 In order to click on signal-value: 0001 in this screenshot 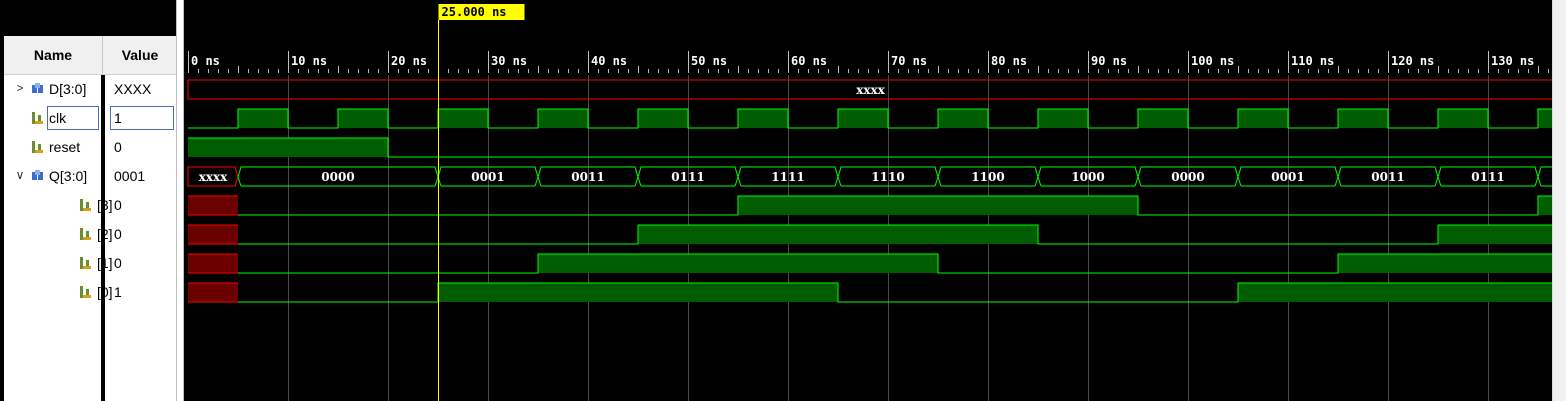, I will do `click(130, 176)`.